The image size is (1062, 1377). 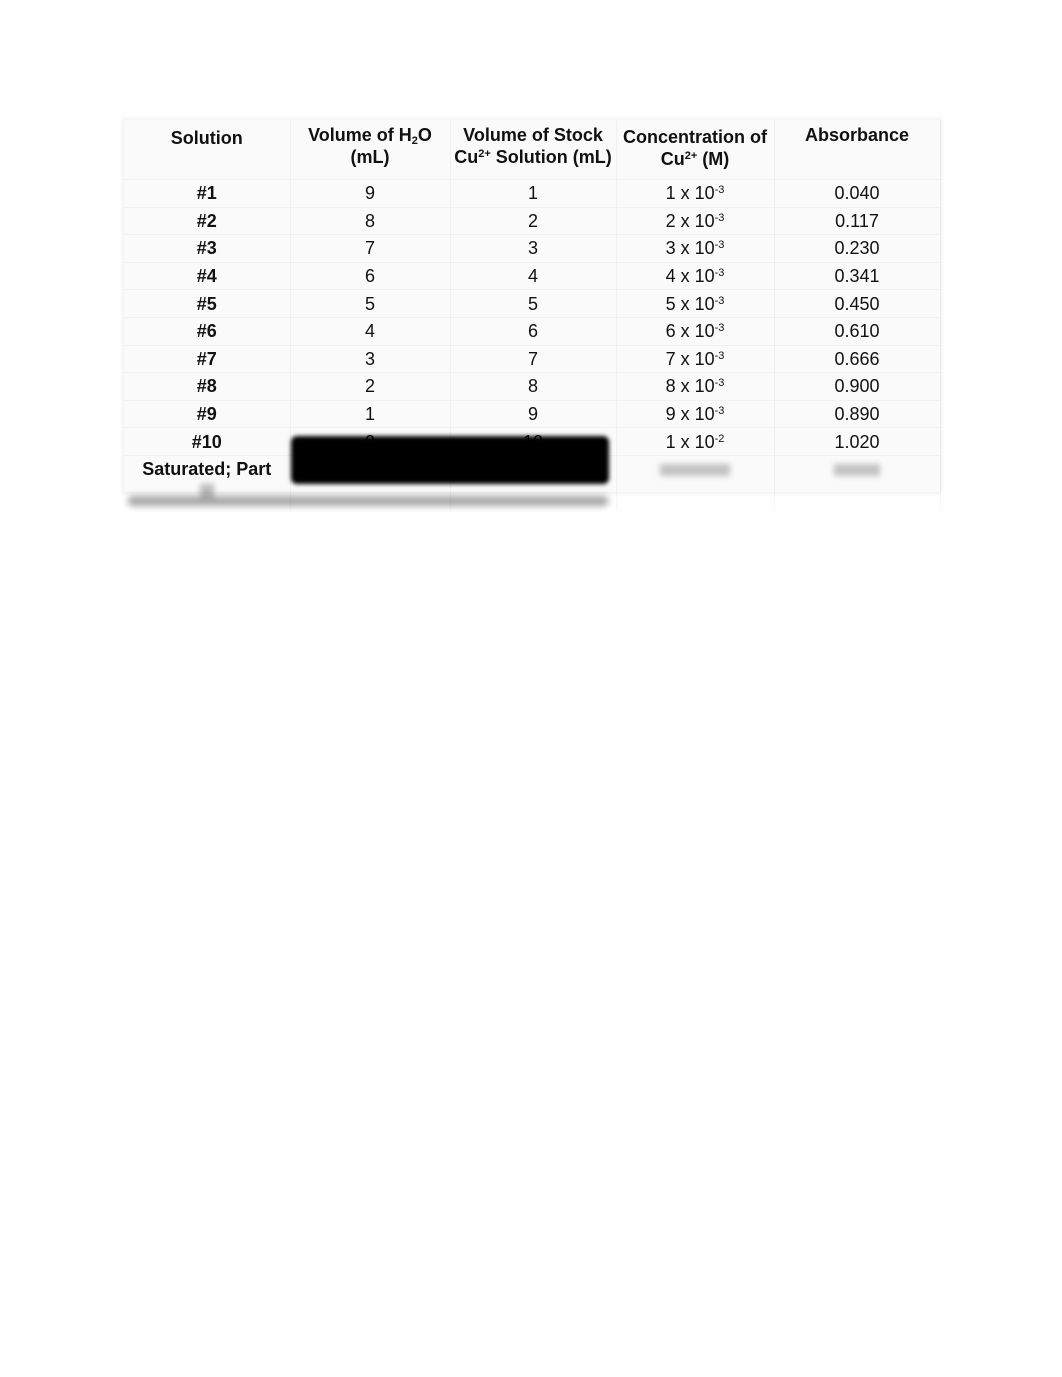 What do you see at coordinates (370, 193) in the screenshot?
I see `cell-volume-h2o: 9` at bounding box center [370, 193].